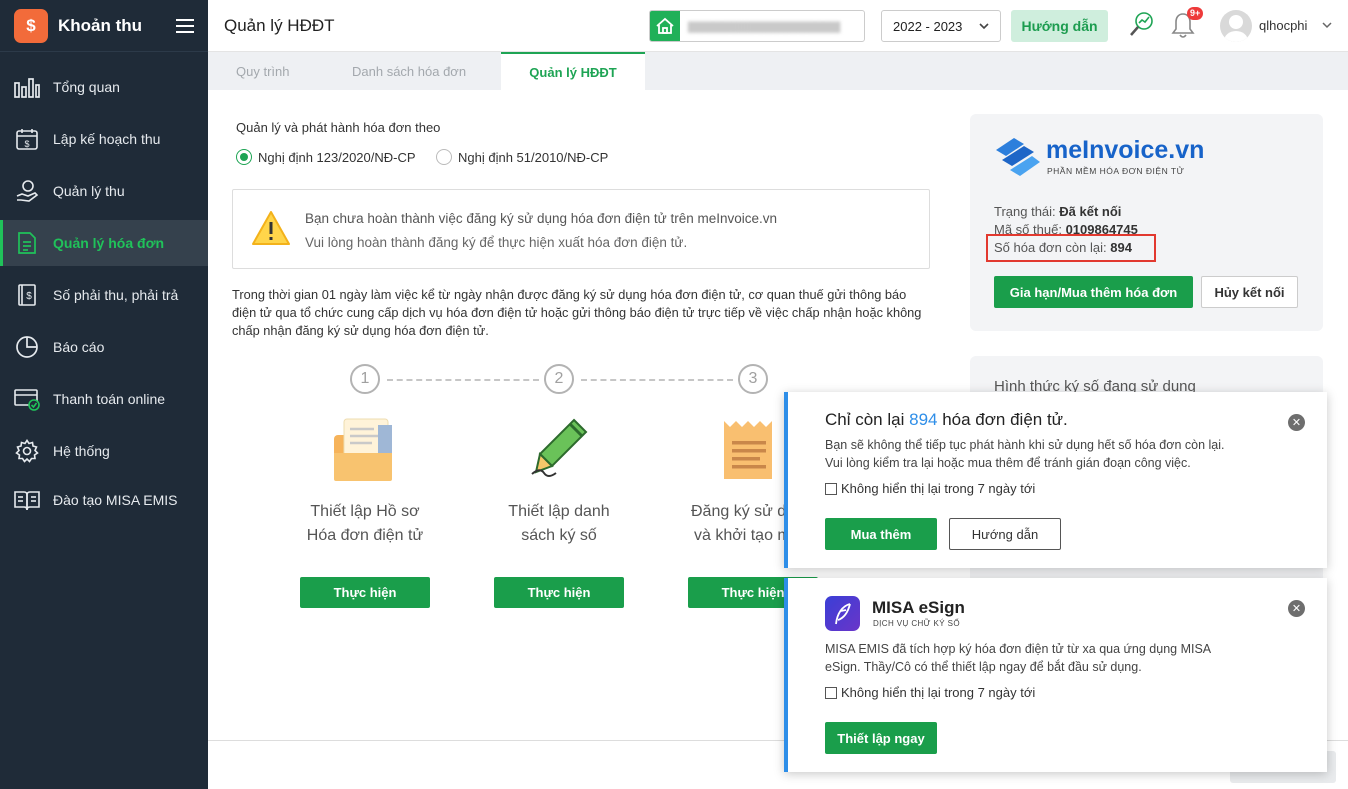 This screenshot has height=789, width=1348. I want to click on tab-bar: Quy trình Danh sách hóa đơn Quản lý HĐĐT, so click(778, 71).